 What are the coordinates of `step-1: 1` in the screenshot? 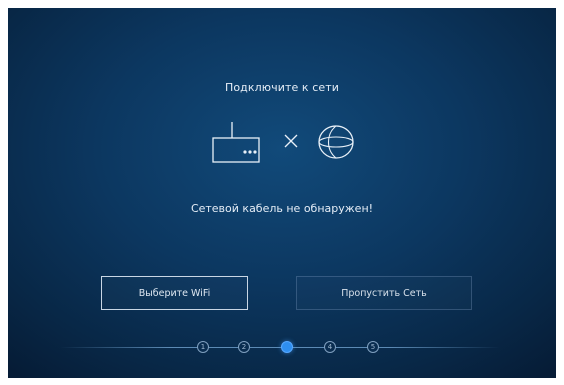 It's located at (203, 347).